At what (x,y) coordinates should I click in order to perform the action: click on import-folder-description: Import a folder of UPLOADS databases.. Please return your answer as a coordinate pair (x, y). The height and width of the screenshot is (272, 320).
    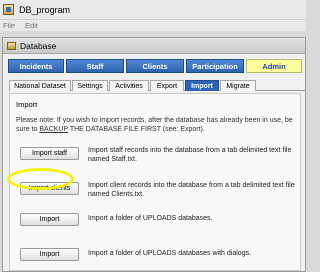
    Looking at the image, I should click on (150, 218).